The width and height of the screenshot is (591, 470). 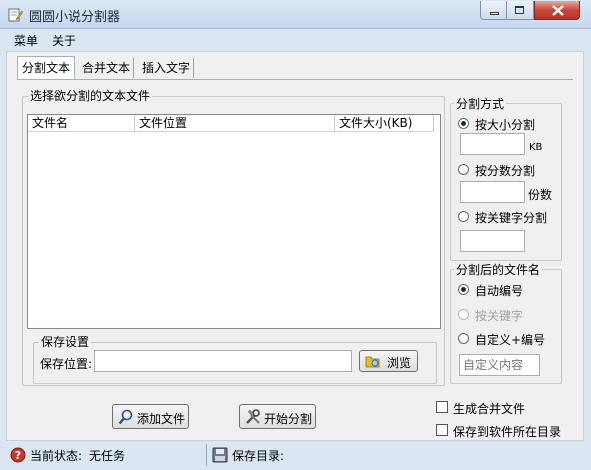 What do you see at coordinates (499, 291) in the screenshot?
I see `naming-auto-label: 自动编号` at bounding box center [499, 291].